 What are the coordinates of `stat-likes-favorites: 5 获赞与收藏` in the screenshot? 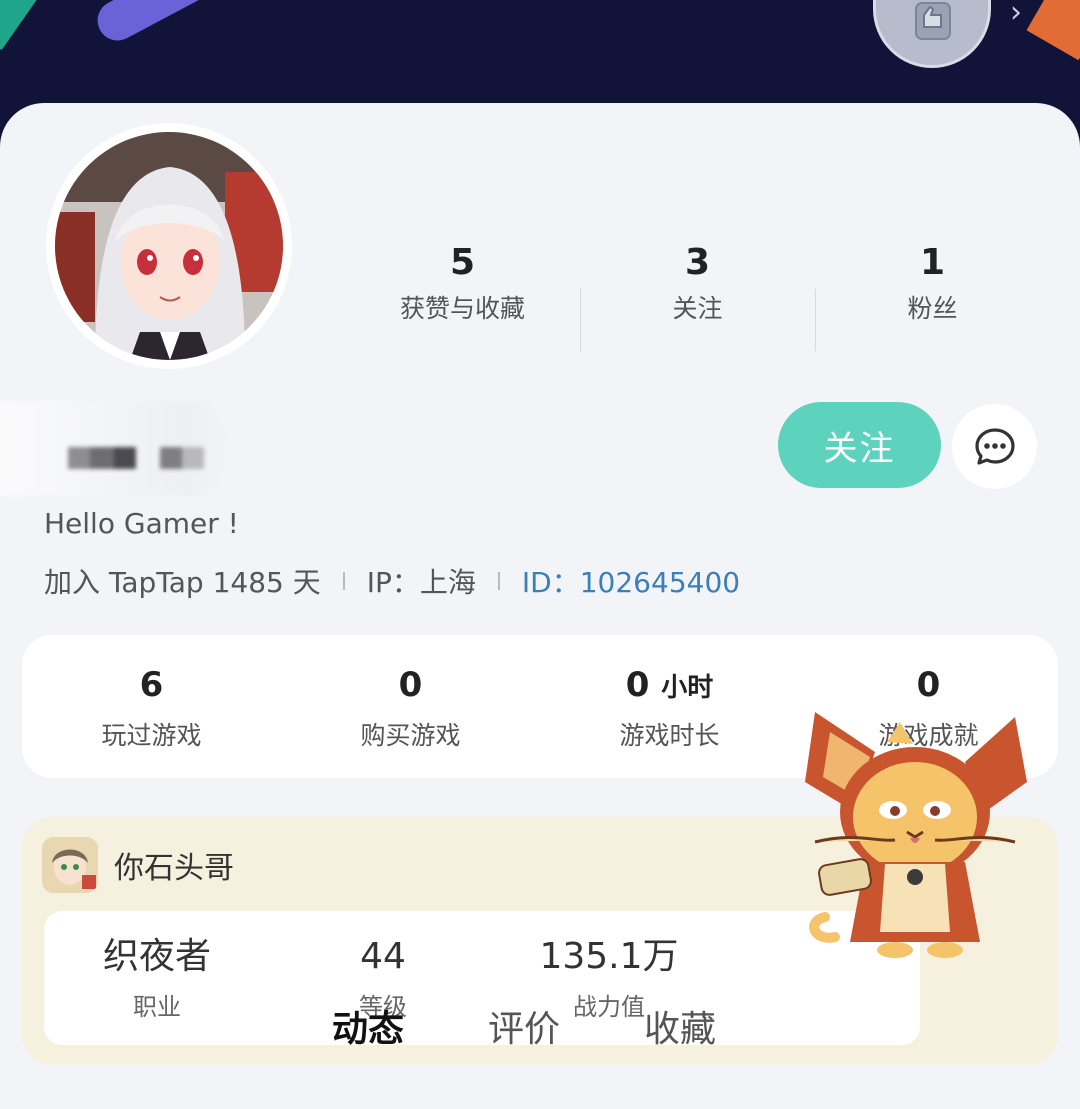 It's located at (462, 298).